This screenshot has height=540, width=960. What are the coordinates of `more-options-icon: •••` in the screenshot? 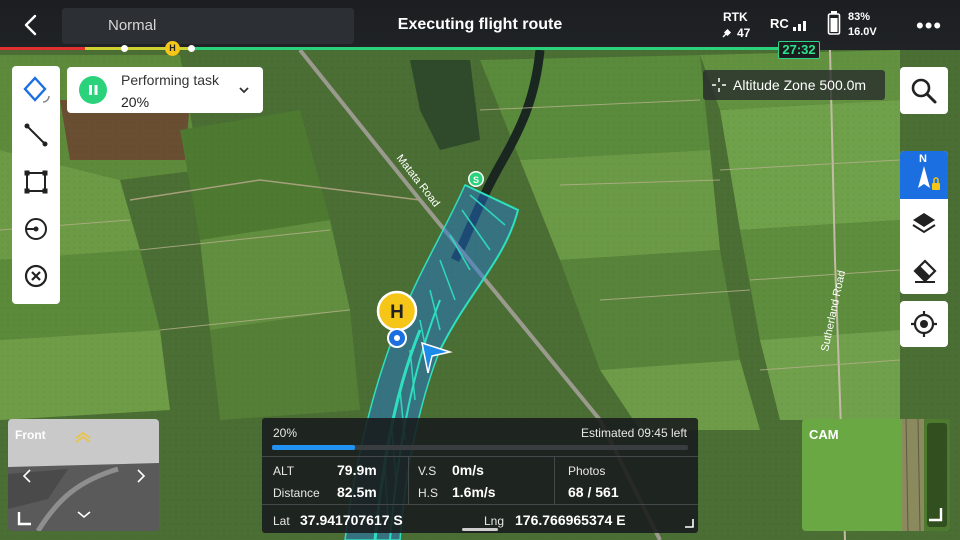 It's located at (929, 26).